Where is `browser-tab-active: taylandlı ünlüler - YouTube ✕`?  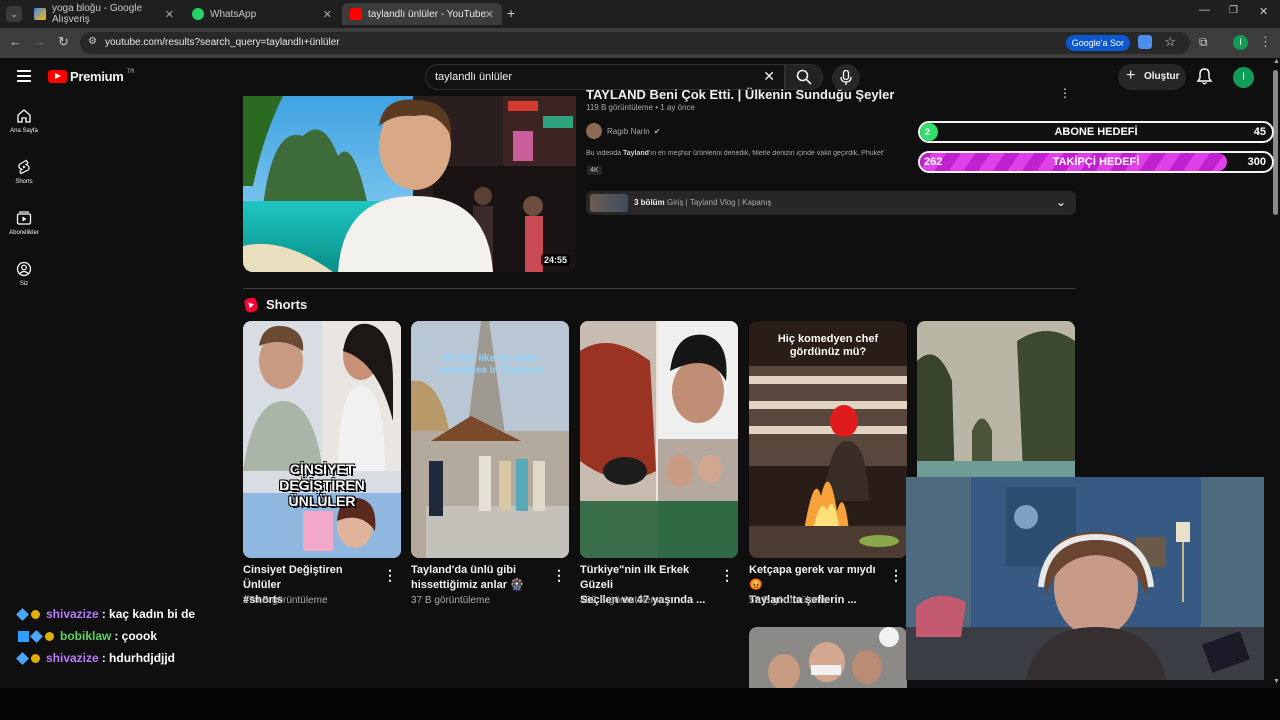
browser-tab-active: taylandlı ünlüler - YouTube ✕ is located at coordinates (422, 14).